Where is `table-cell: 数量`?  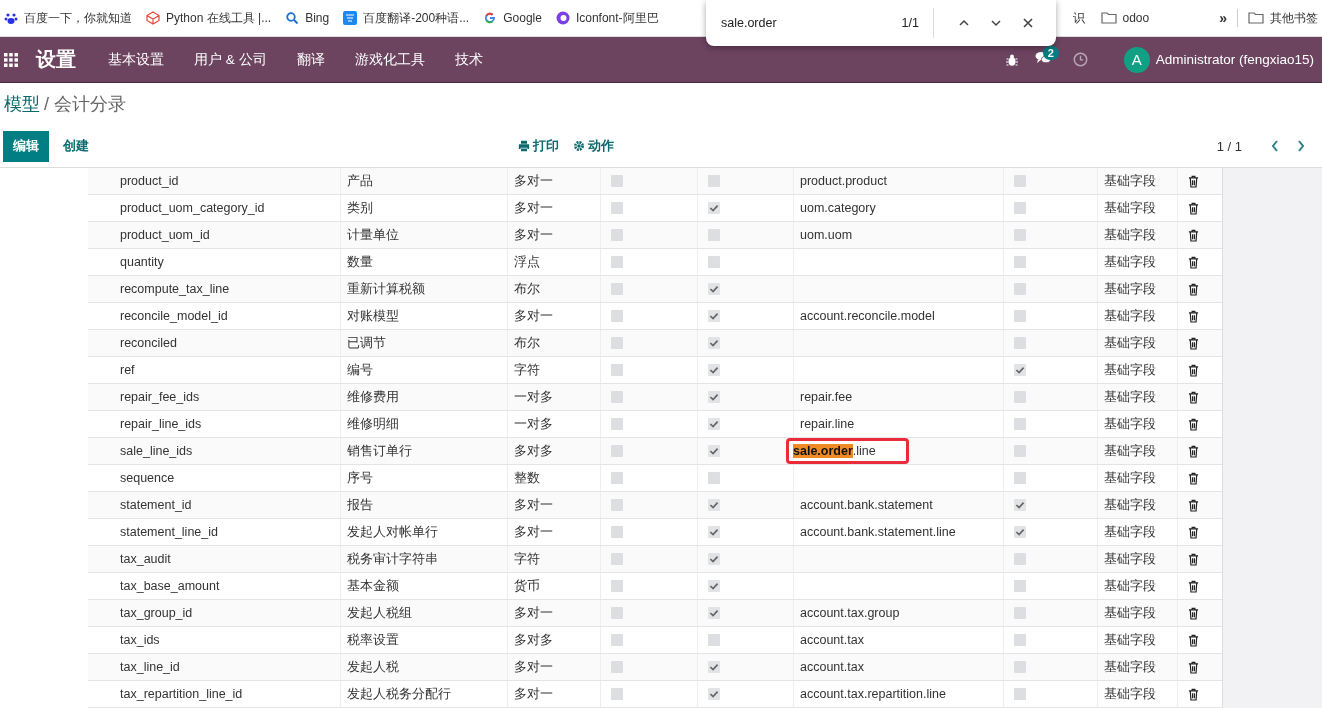 table-cell: 数量 is located at coordinates (423, 262).